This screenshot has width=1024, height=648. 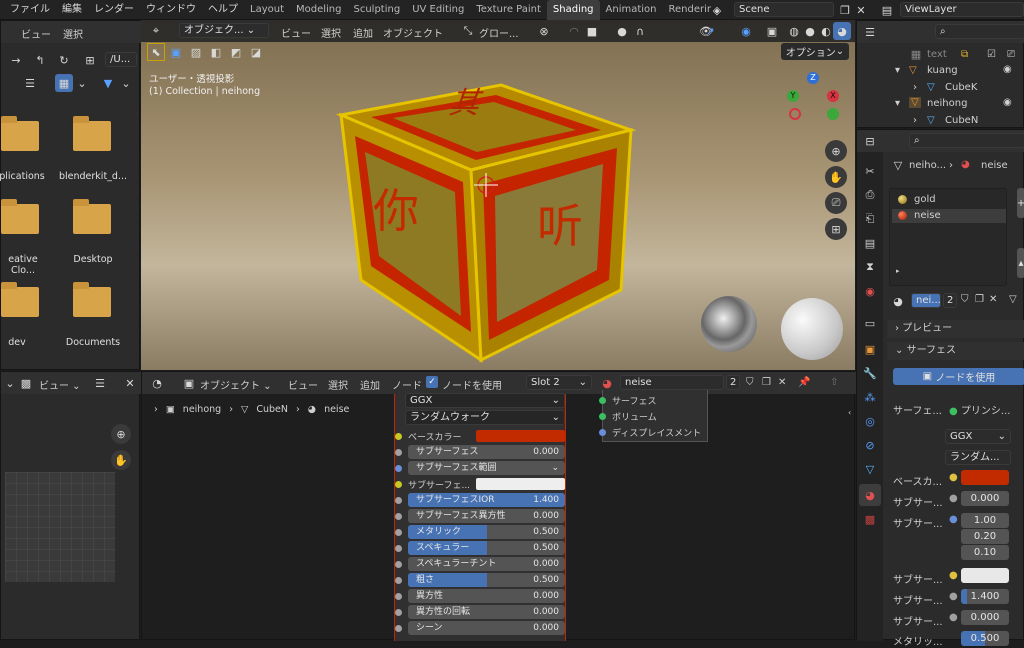 I want to click on scene-tab-icon: ⧗, so click(x=870, y=267).